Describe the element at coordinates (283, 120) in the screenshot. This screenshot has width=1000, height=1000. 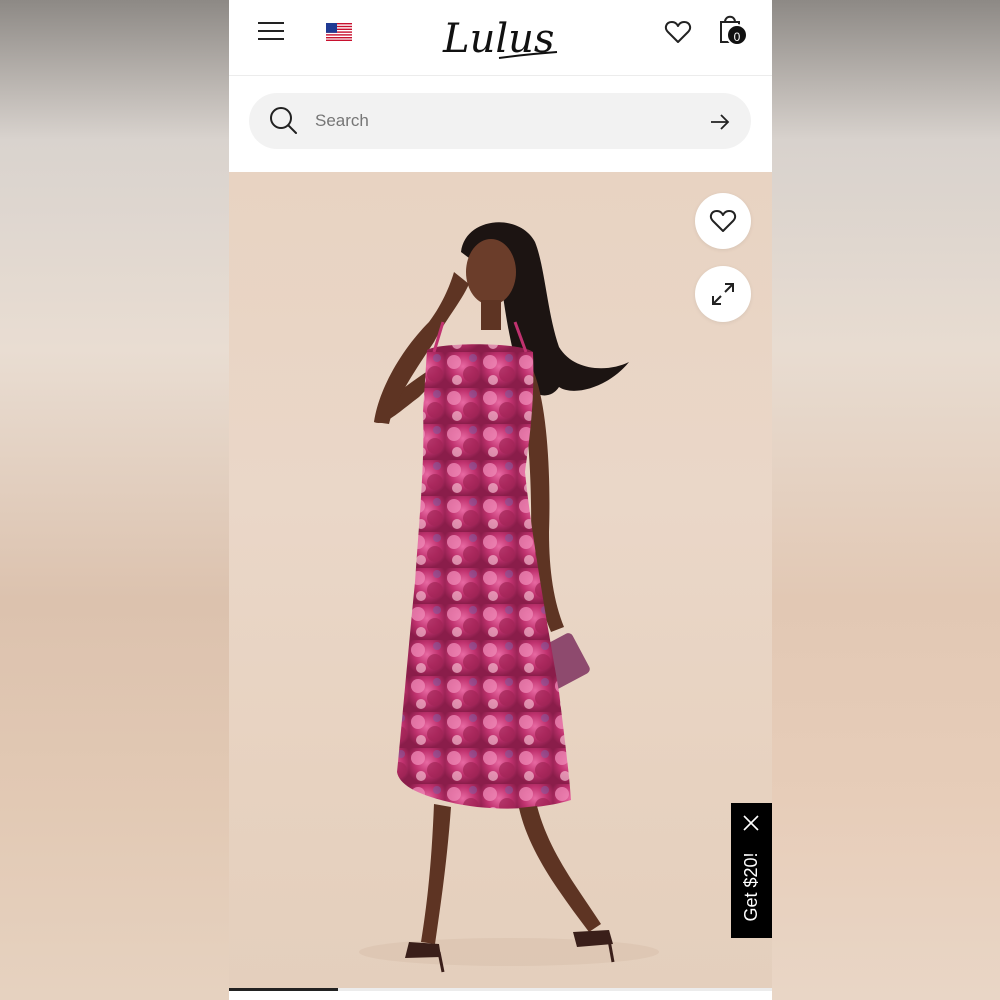
I see `search-icon` at that location.